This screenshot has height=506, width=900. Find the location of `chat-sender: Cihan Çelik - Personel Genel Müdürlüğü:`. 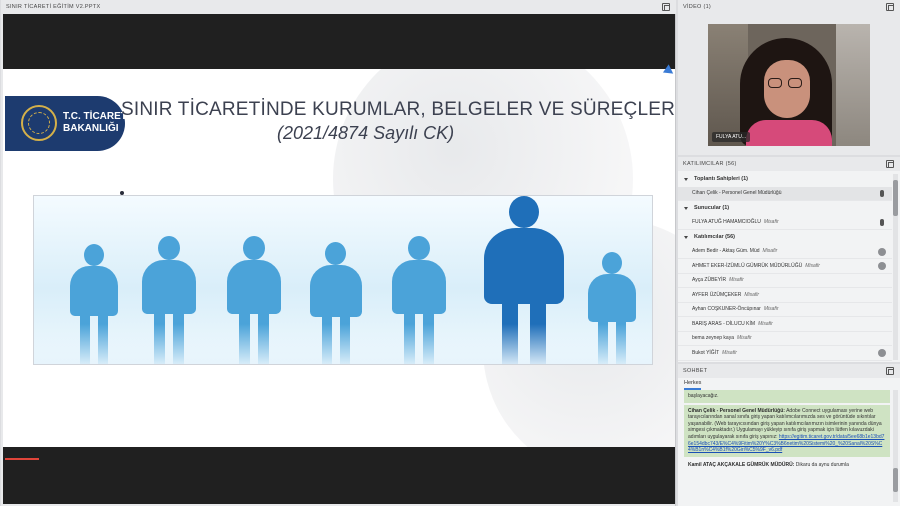

chat-sender: Cihan Çelik - Personel Genel Müdürlüğü: is located at coordinates (736, 410).